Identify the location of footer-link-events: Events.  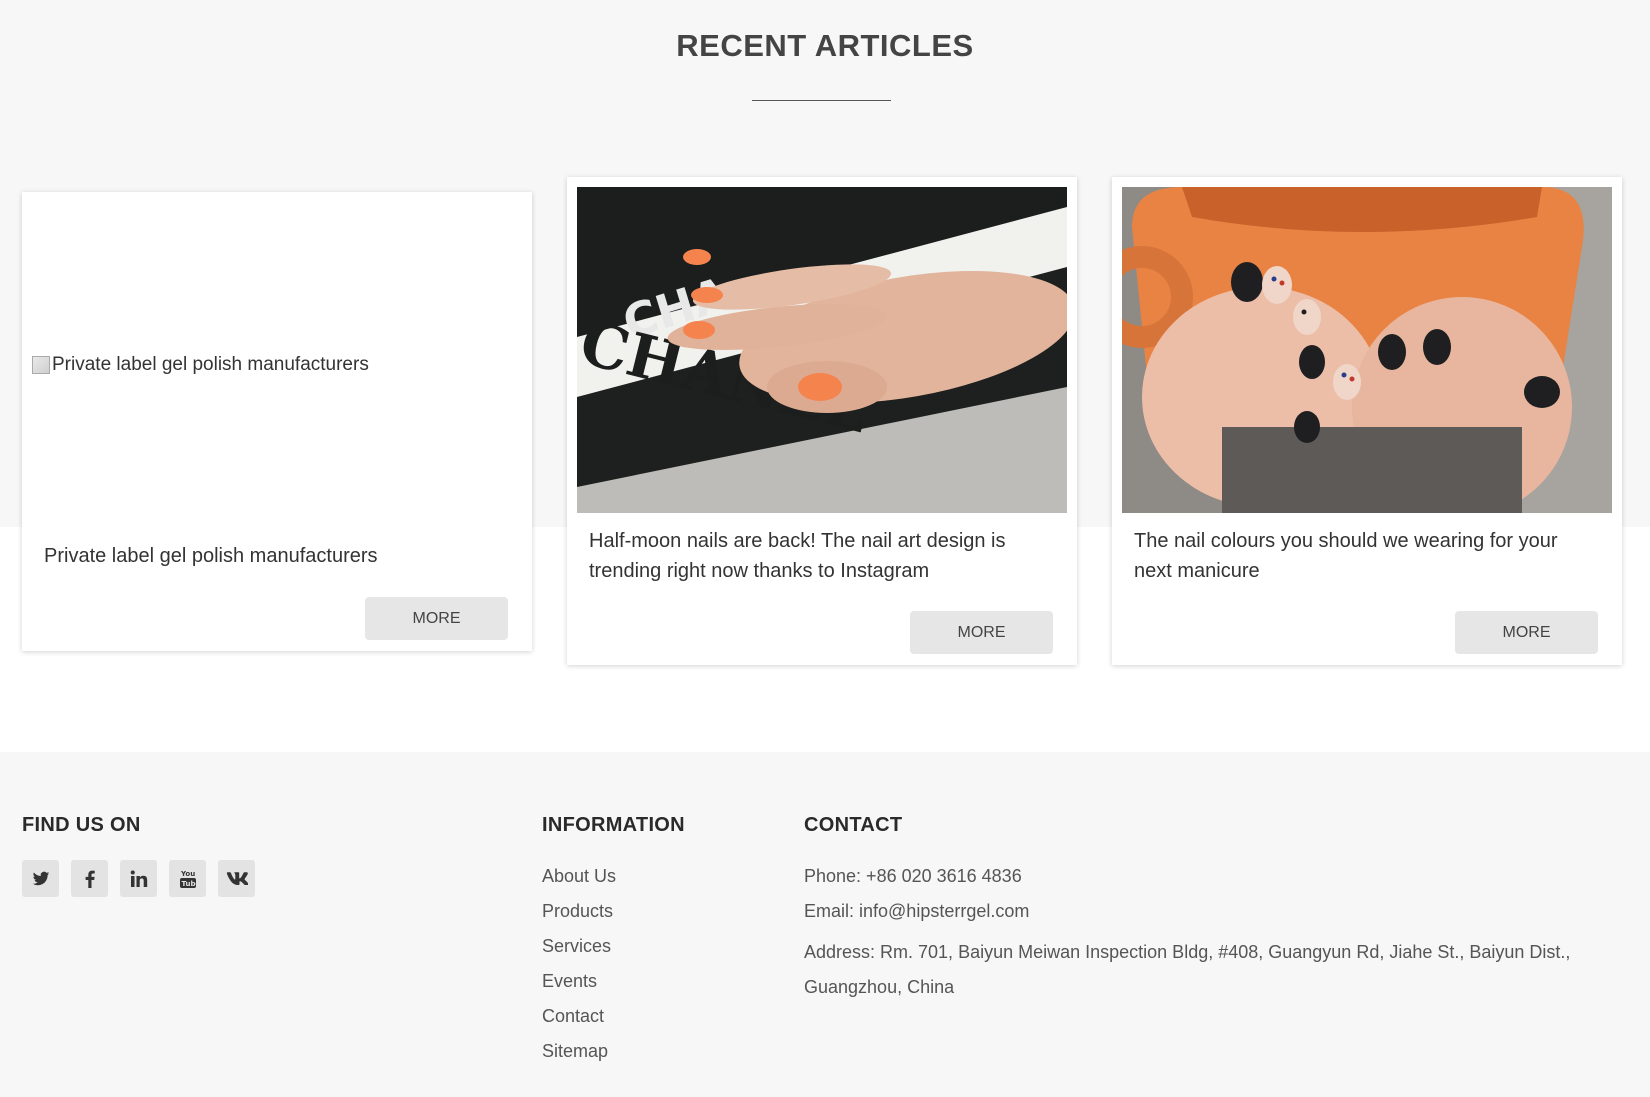
(579, 987).